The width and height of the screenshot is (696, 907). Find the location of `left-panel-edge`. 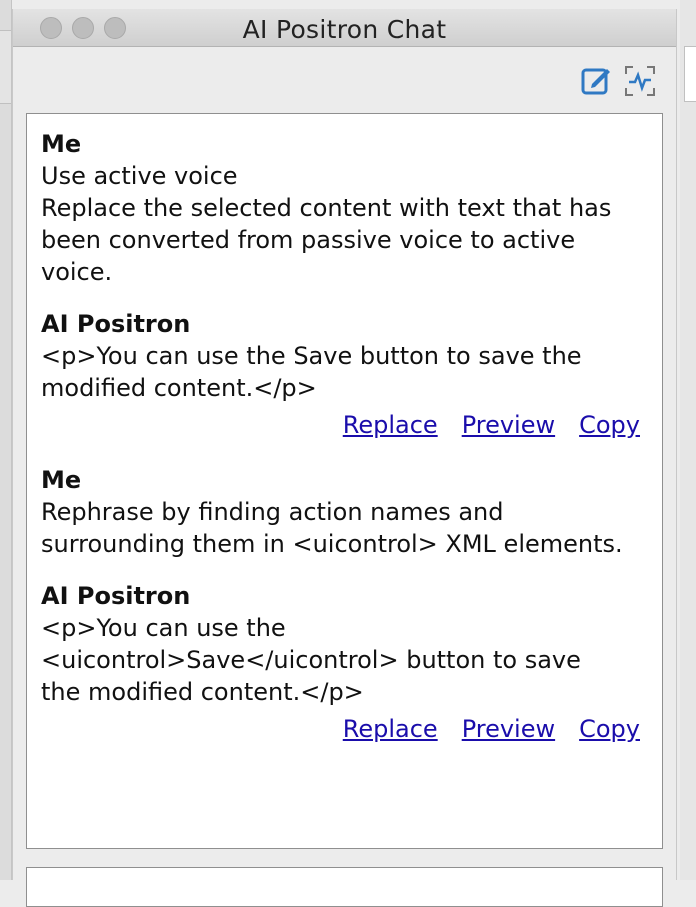

left-panel-edge is located at coordinates (6, 440).